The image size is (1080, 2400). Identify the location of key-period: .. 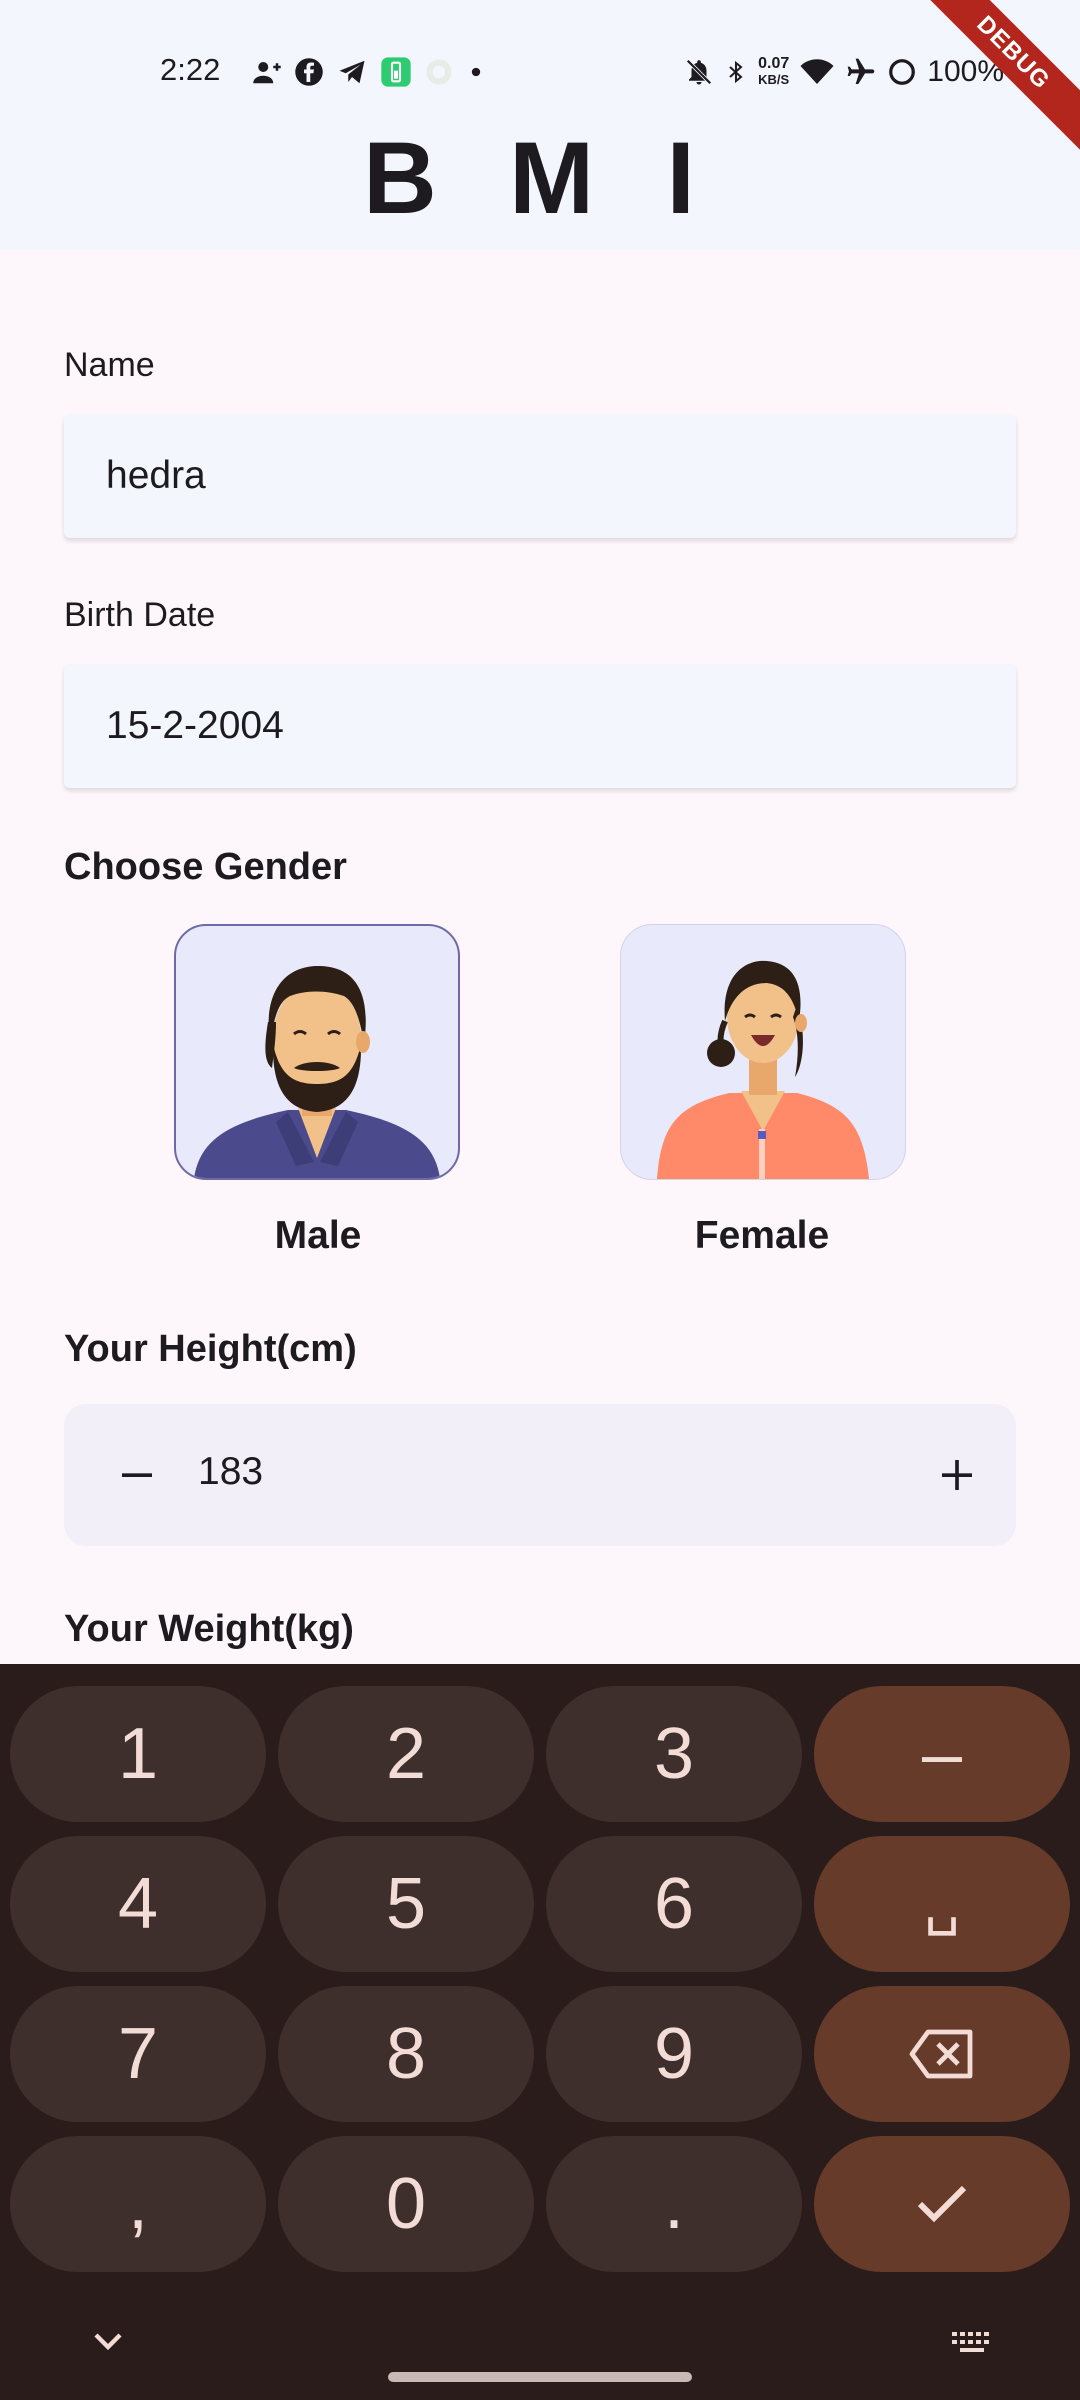
(674, 2204).